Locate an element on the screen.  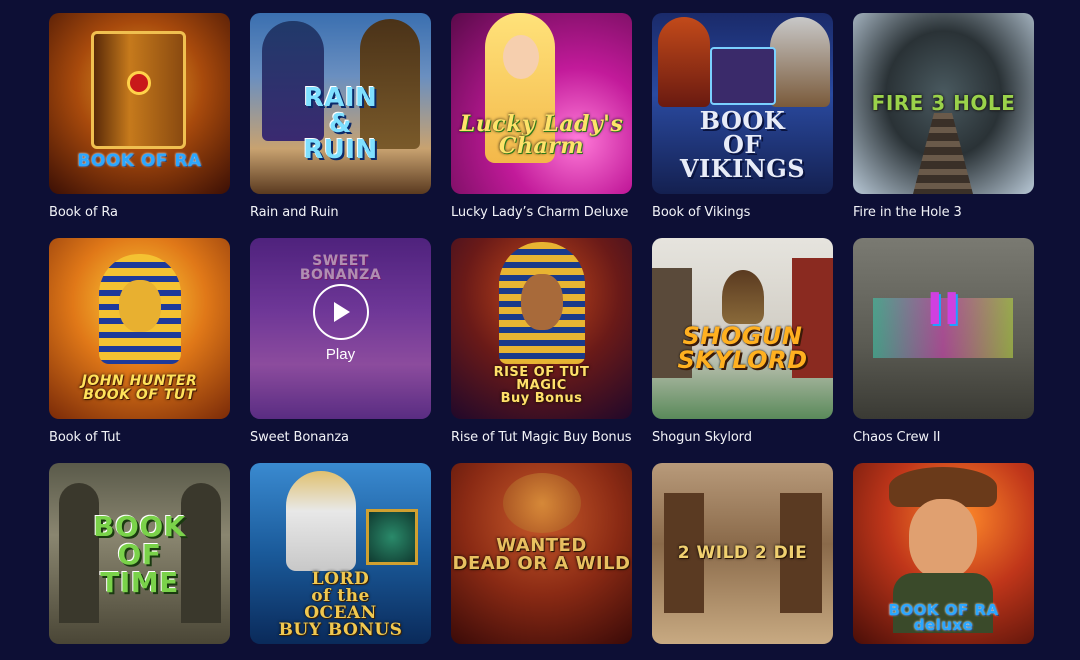
game-thumbnail: Lucky Lady's Charm is located at coordinates (541, 103).